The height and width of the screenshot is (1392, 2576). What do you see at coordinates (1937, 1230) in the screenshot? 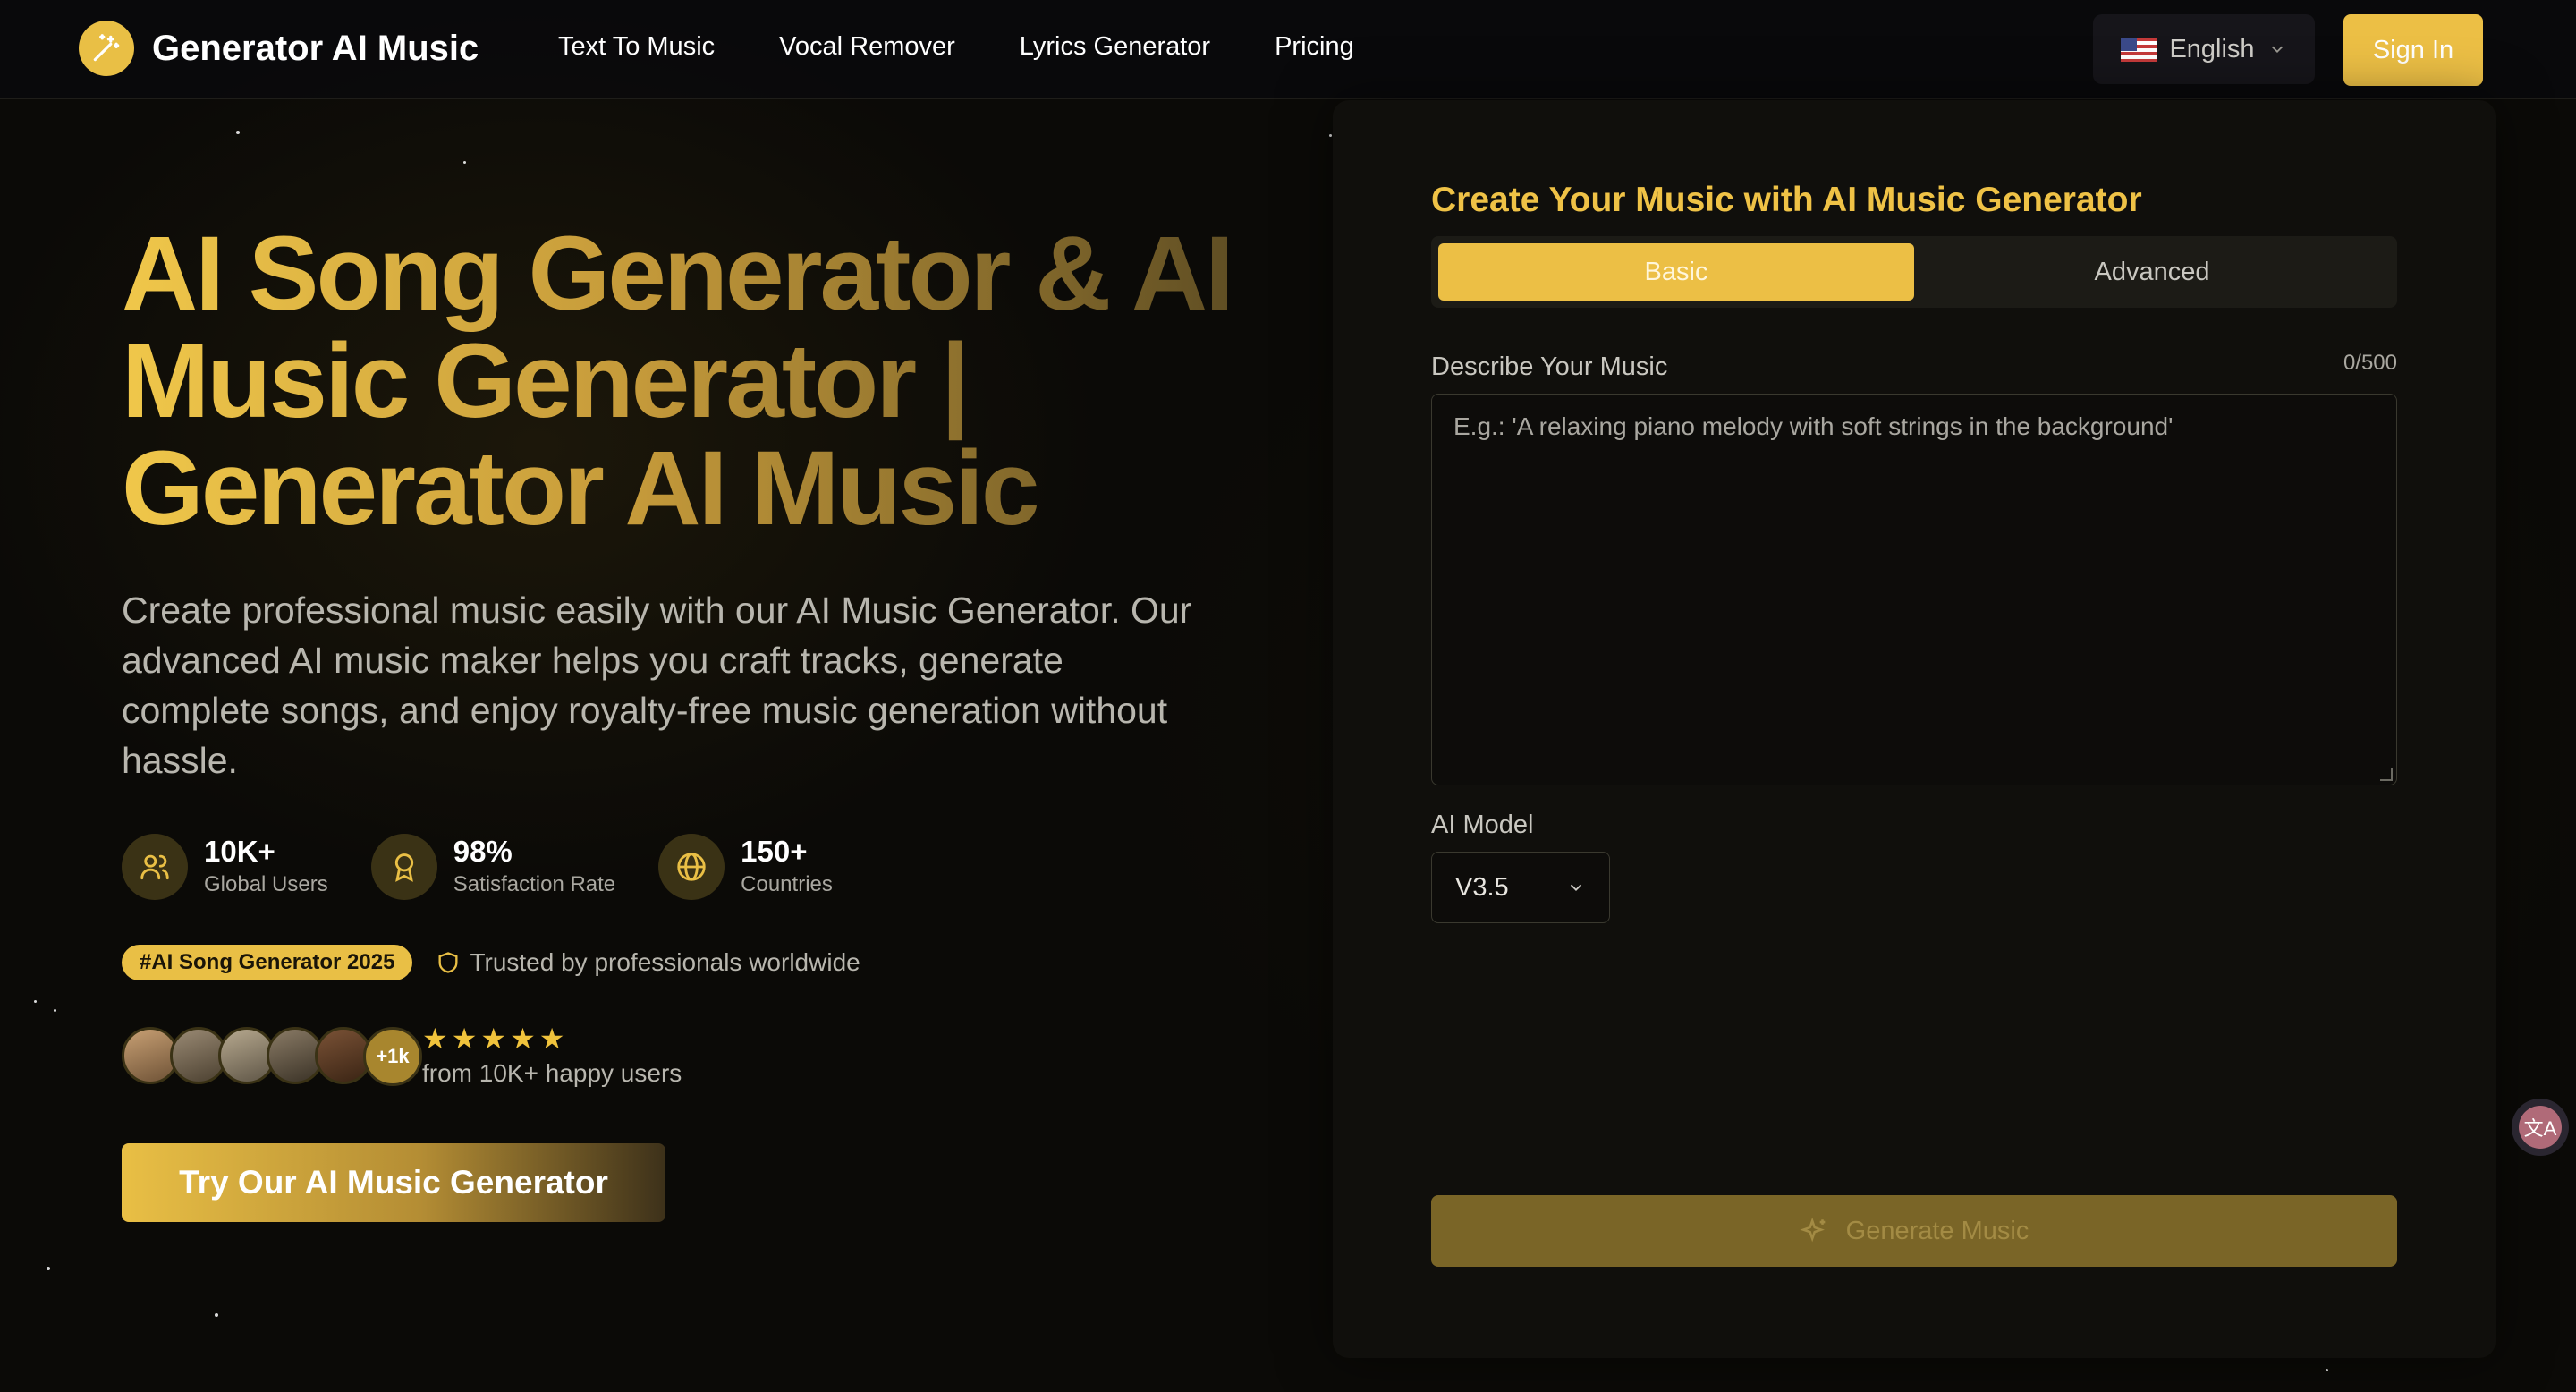
I see `generate-label: Generate Music` at bounding box center [1937, 1230].